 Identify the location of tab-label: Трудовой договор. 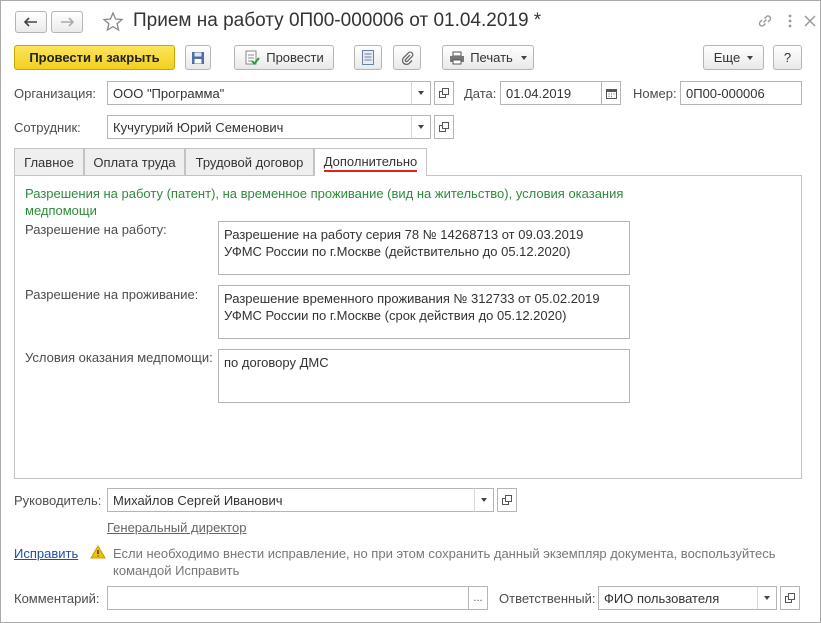
(249, 162).